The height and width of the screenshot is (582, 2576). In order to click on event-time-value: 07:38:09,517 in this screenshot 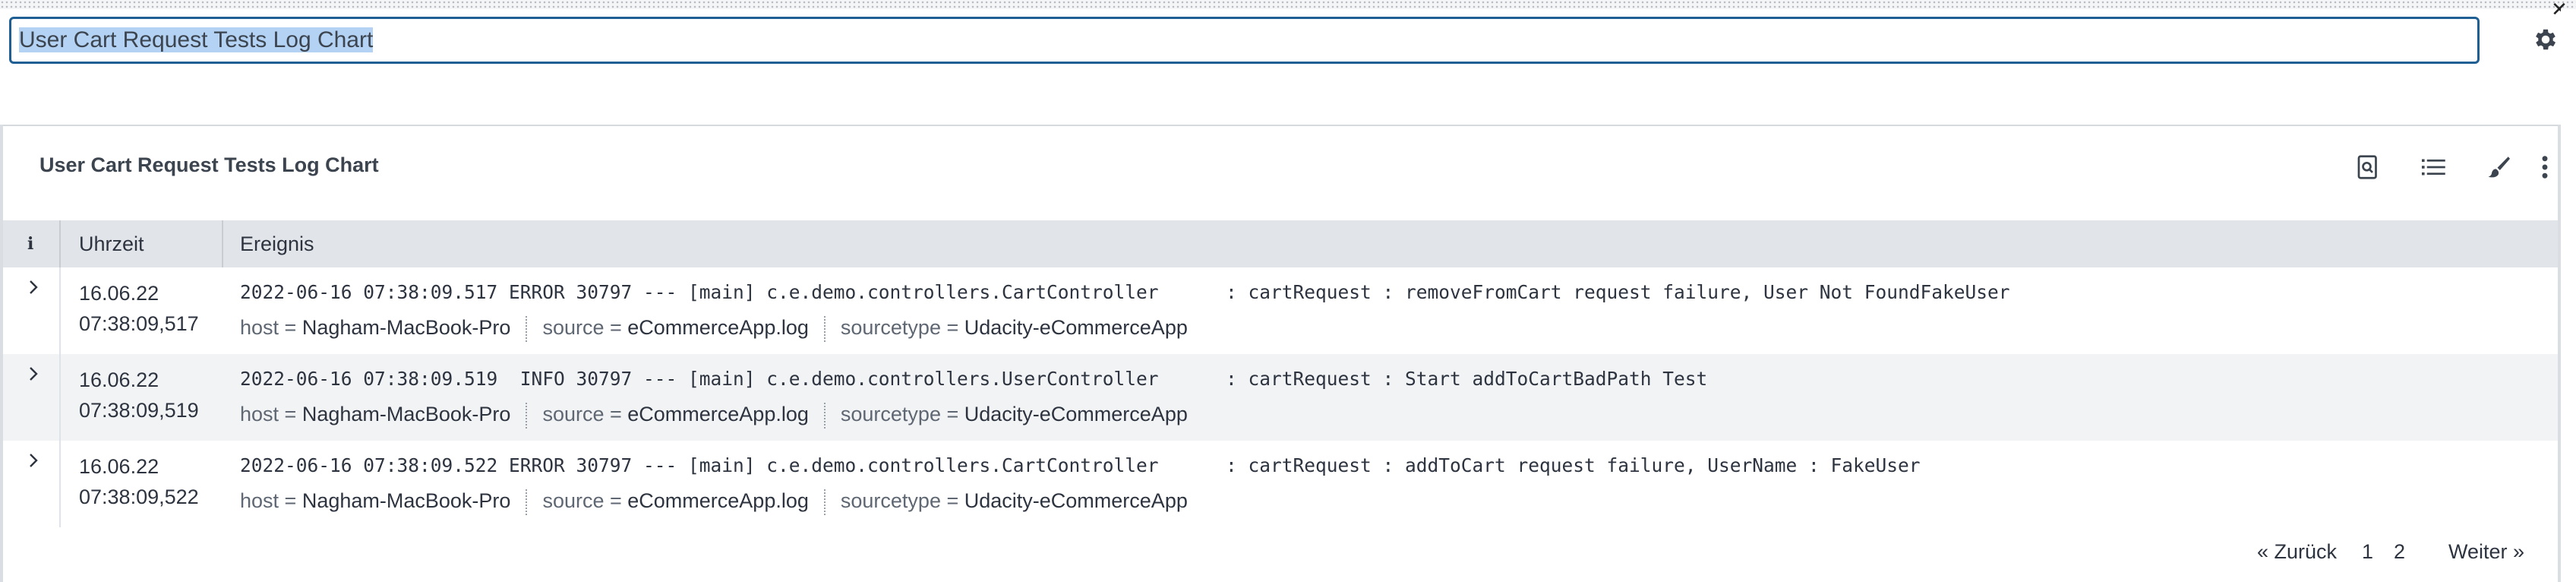, I will do `click(139, 323)`.